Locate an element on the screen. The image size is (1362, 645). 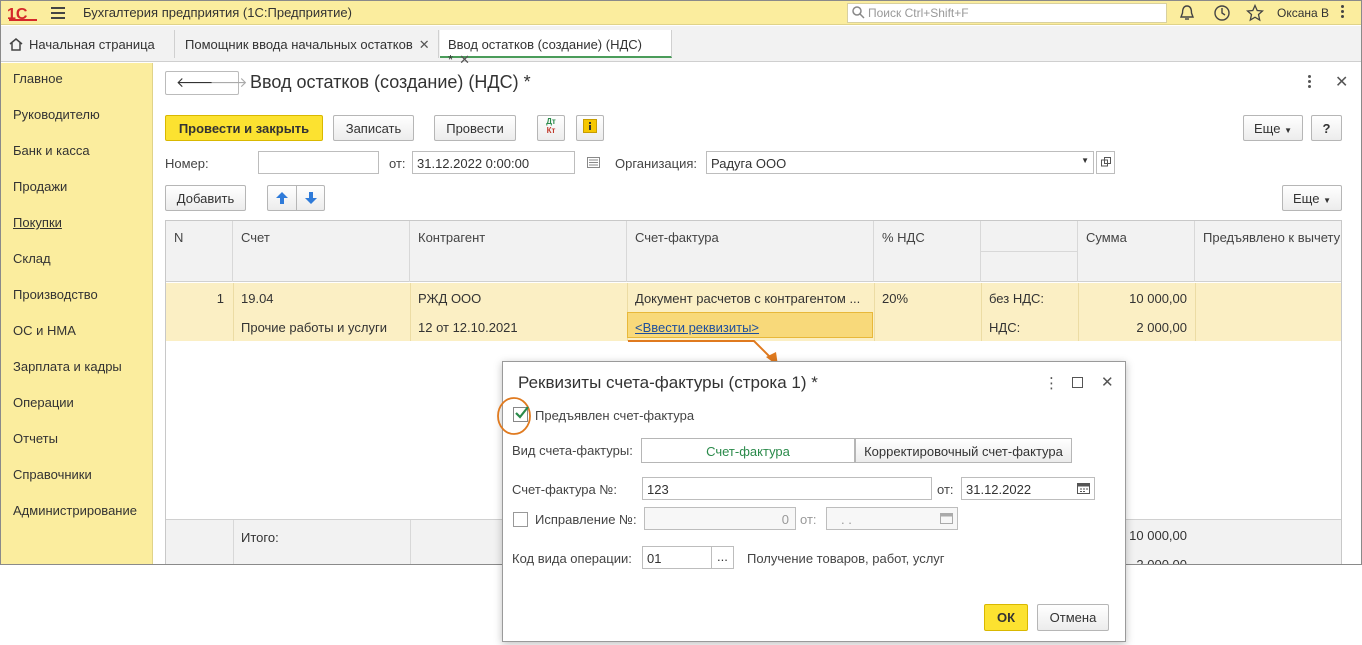
invoice-kind-option-corrective: Корректировочный счет-фактура is located at coordinates (963, 450).